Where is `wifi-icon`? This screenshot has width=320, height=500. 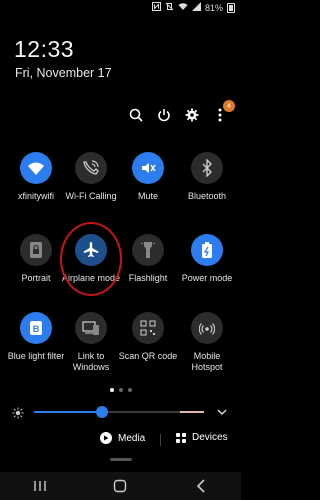 wifi-icon is located at coordinates (36, 168).